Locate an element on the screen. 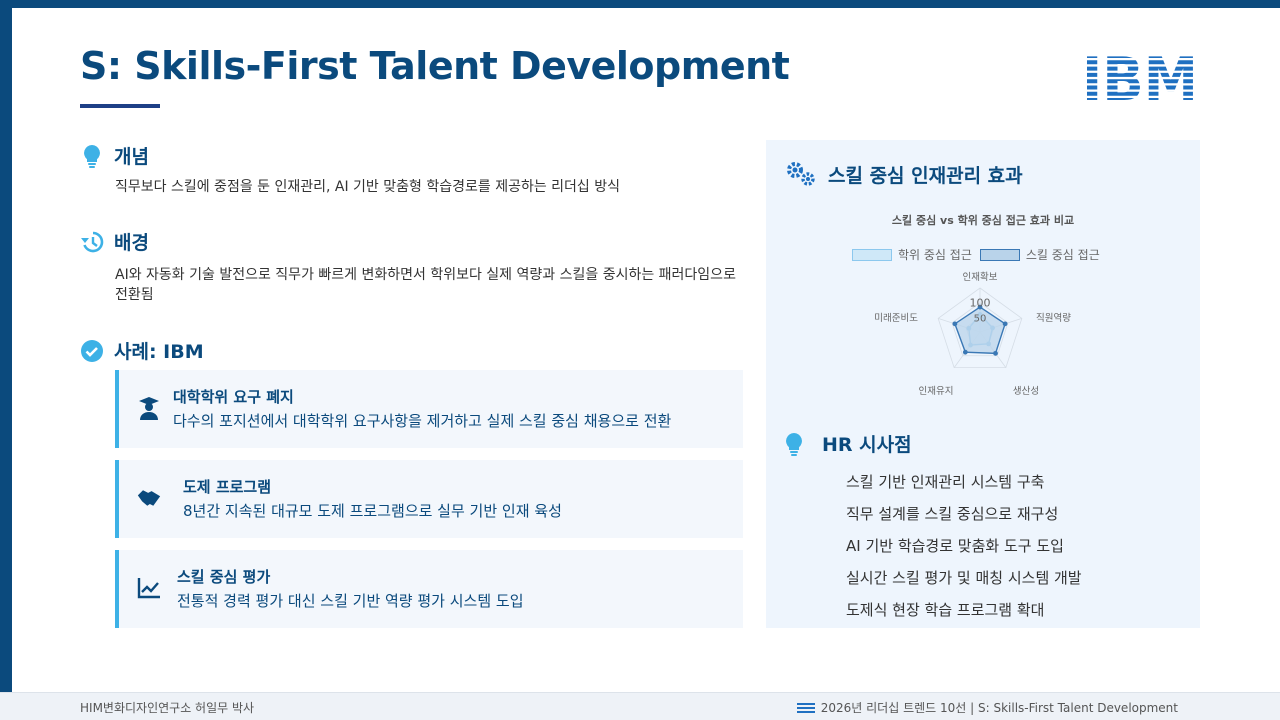  check-circle-icon is located at coordinates (92, 351).